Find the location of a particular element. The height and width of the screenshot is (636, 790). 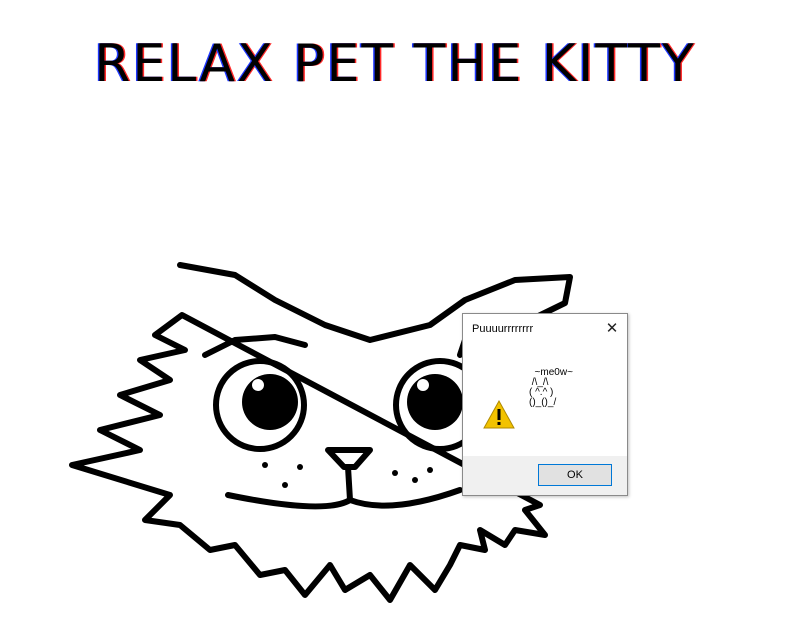

dialog-body: ~me0w~ /\_/\ ( ^.^ ) ()_()_/ is located at coordinates (545, 400).